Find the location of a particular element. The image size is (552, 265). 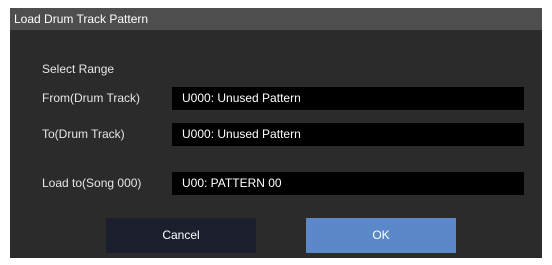

ok-button: OK is located at coordinates (381, 235).